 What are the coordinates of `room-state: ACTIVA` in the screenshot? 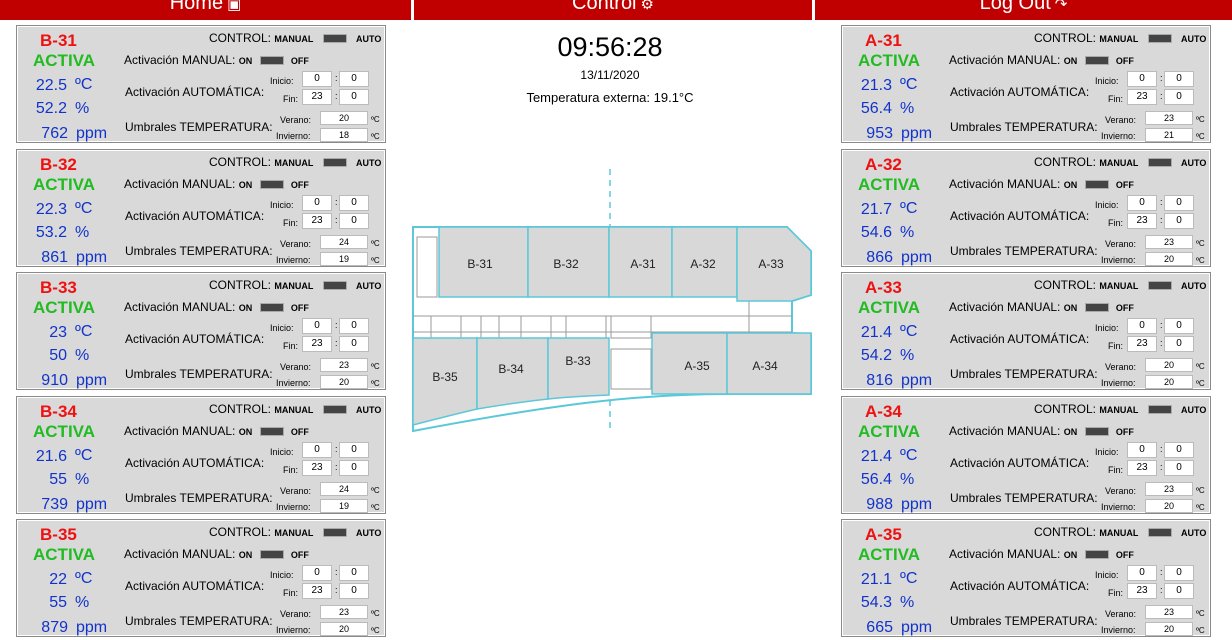 It's located at (889, 554).